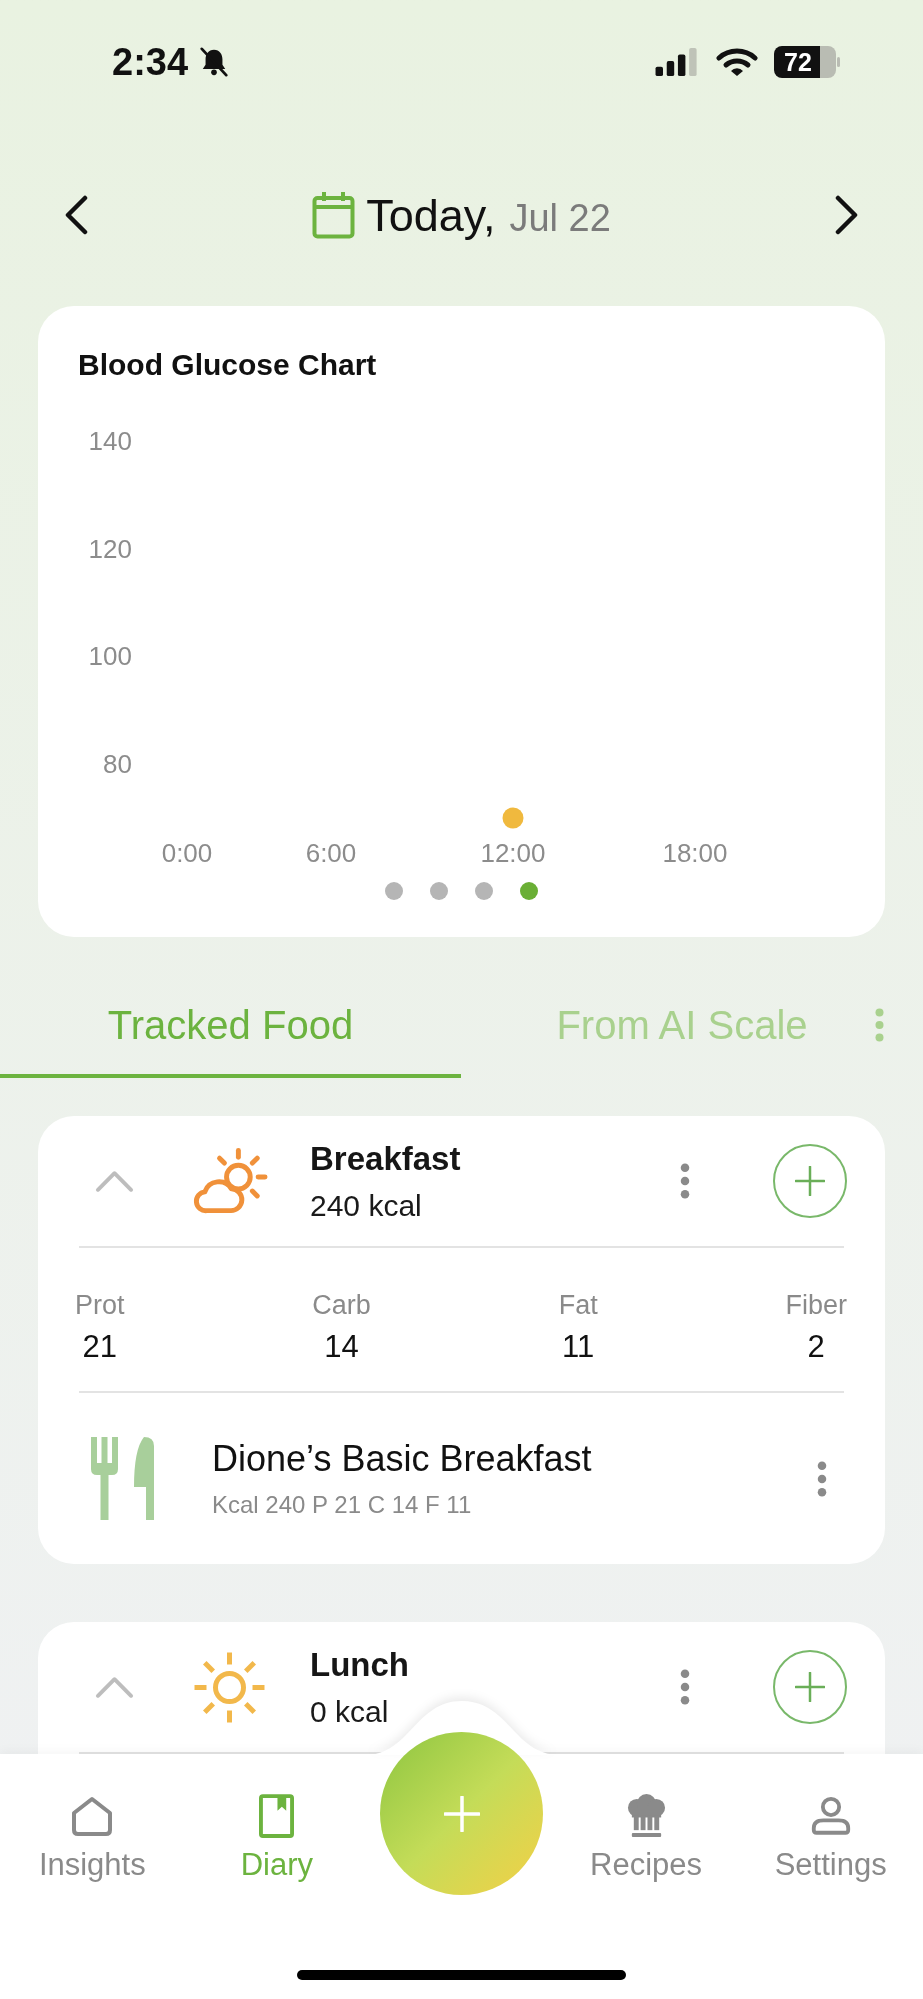  I want to click on battery-icon, so click(807, 62).